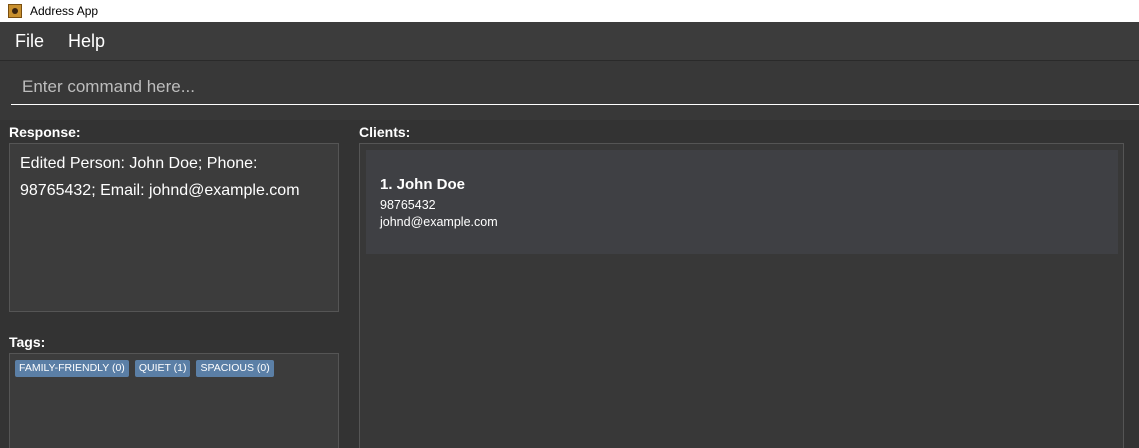 This screenshot has width=1139, height=448. Describe the element at coordinates (385, 132) in the screenshot. I see `clients-label: Clients:` at that location.